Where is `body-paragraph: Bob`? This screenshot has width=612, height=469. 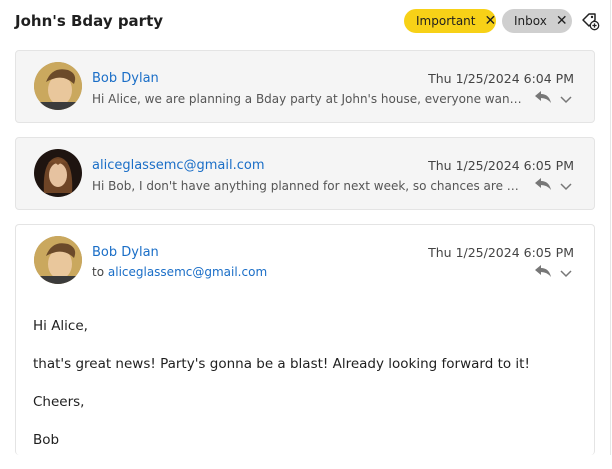
body-paragraph: Bob is located at coordinates (46, 440).